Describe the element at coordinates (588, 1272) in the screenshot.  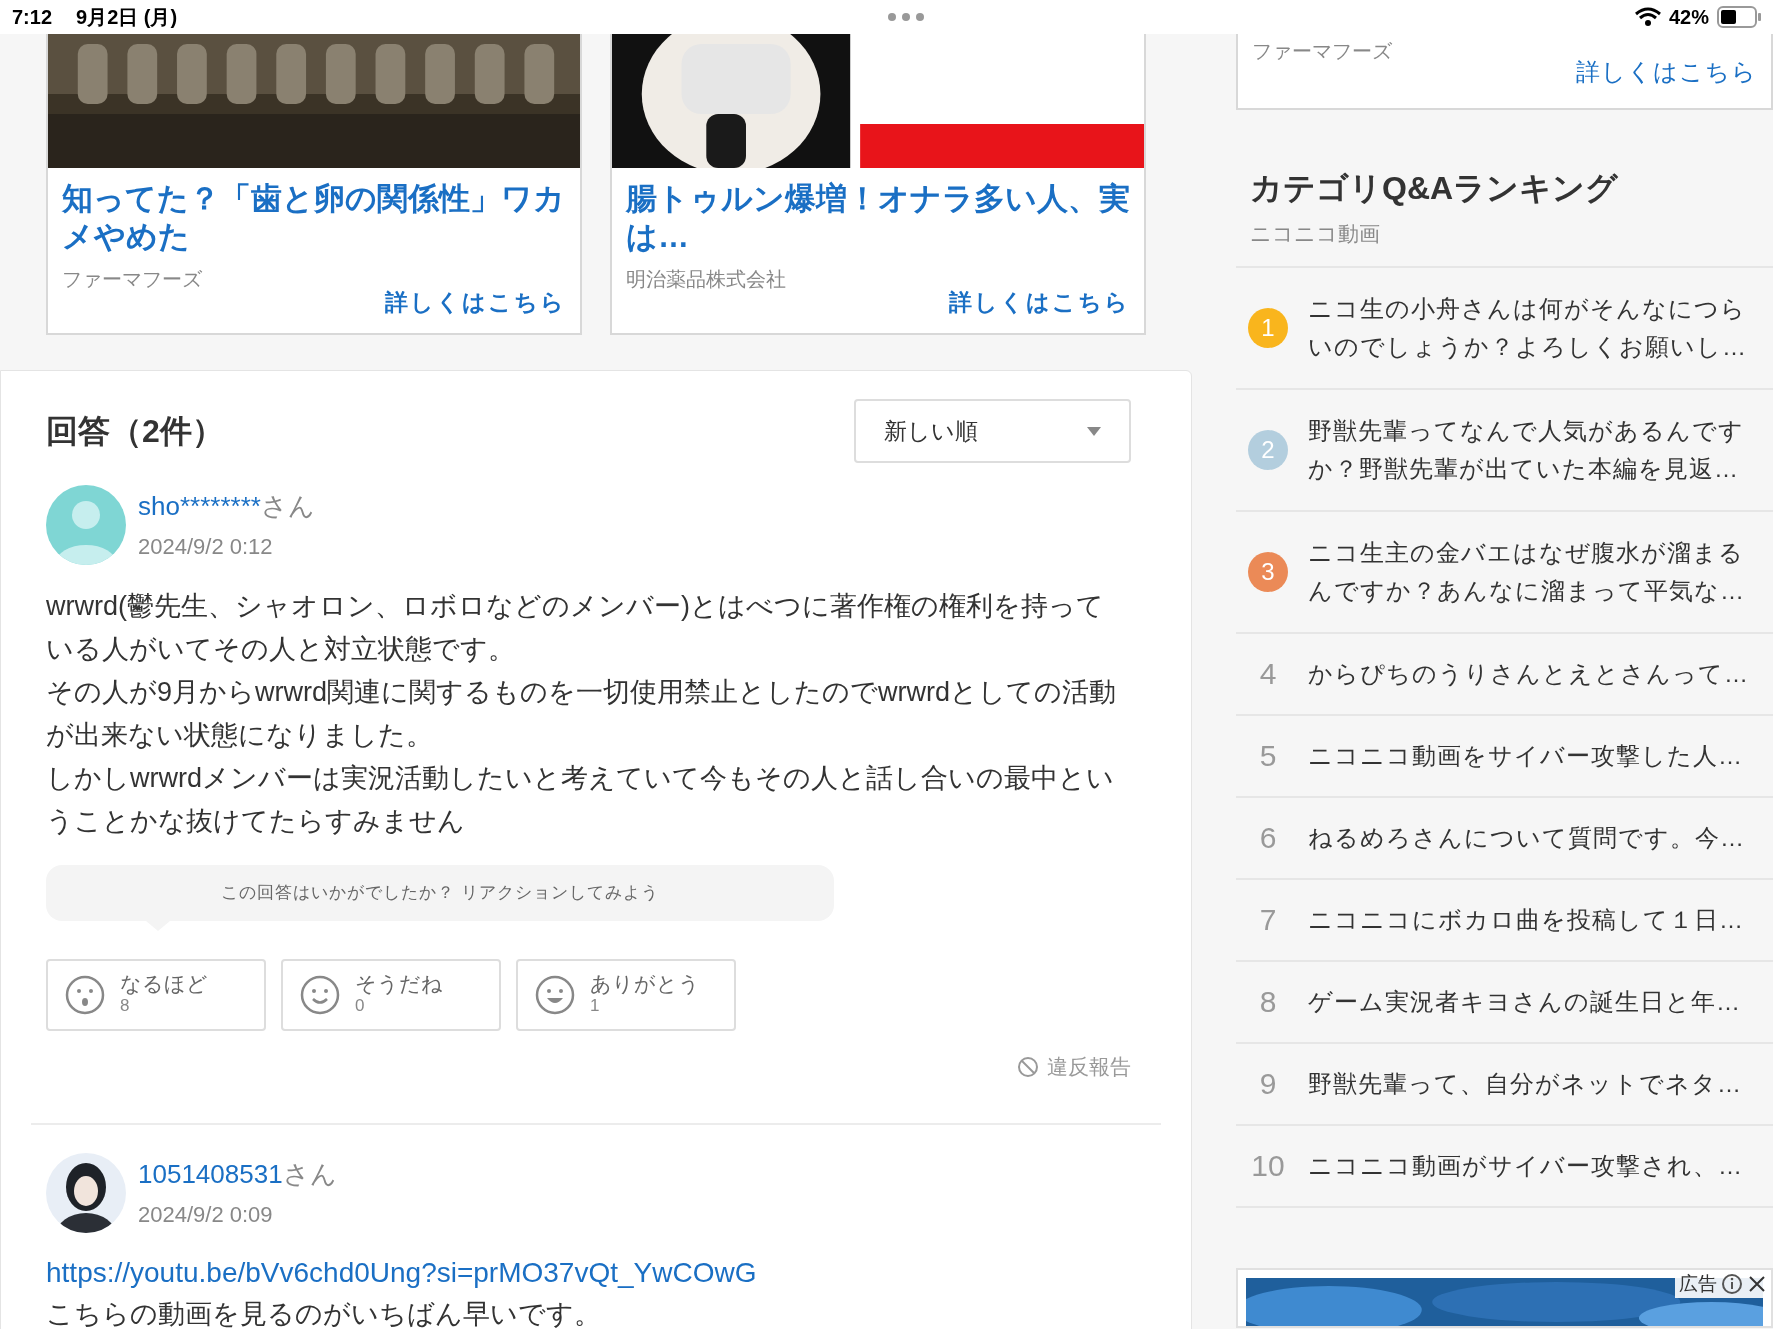
I see `video-link: https://youtu.be/bVv6chd0Ung?si=prMO37vQt_YwCOwG` at that location.